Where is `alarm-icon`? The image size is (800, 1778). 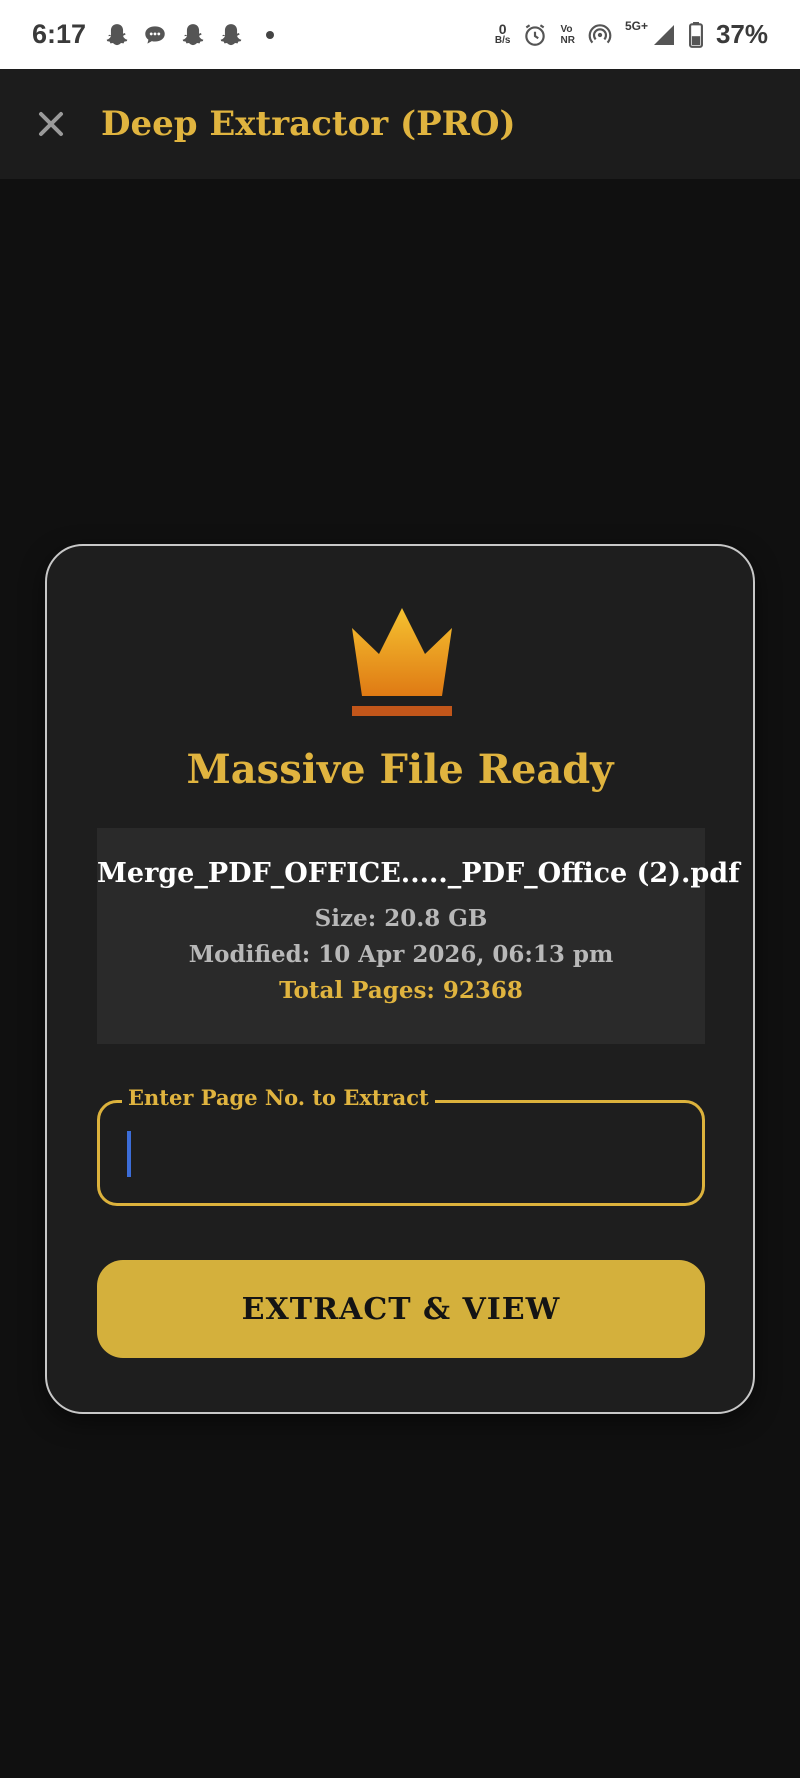 alarm-icon is located at coordinates (535, 35).